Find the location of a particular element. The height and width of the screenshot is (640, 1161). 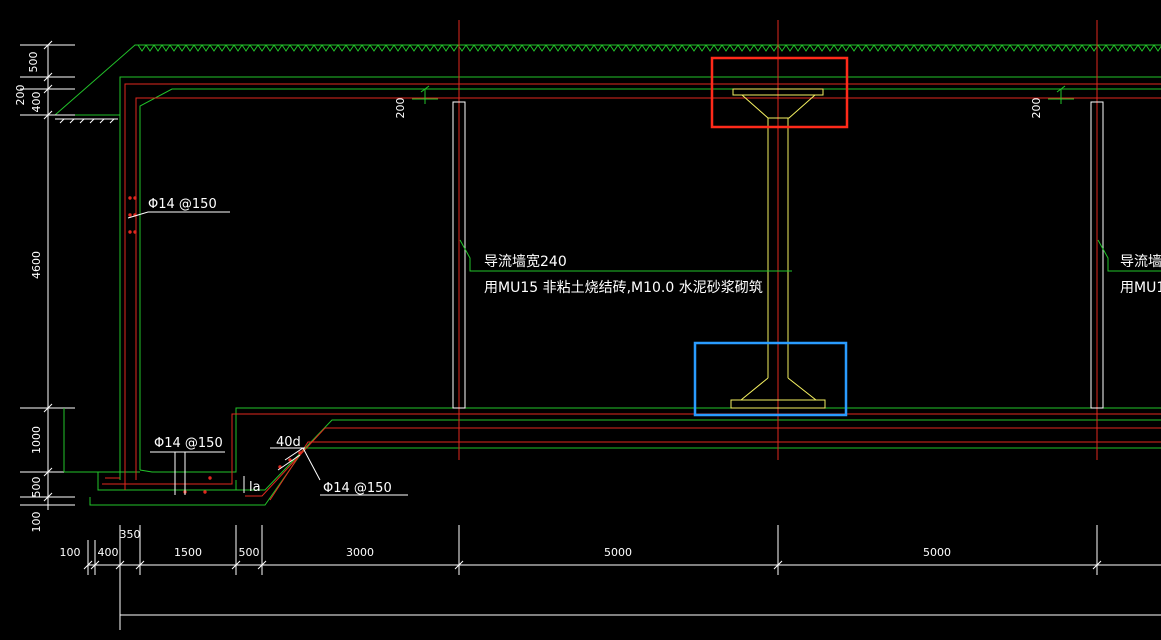

gap-label-right: 200 is located at coordinates (1036, 108).